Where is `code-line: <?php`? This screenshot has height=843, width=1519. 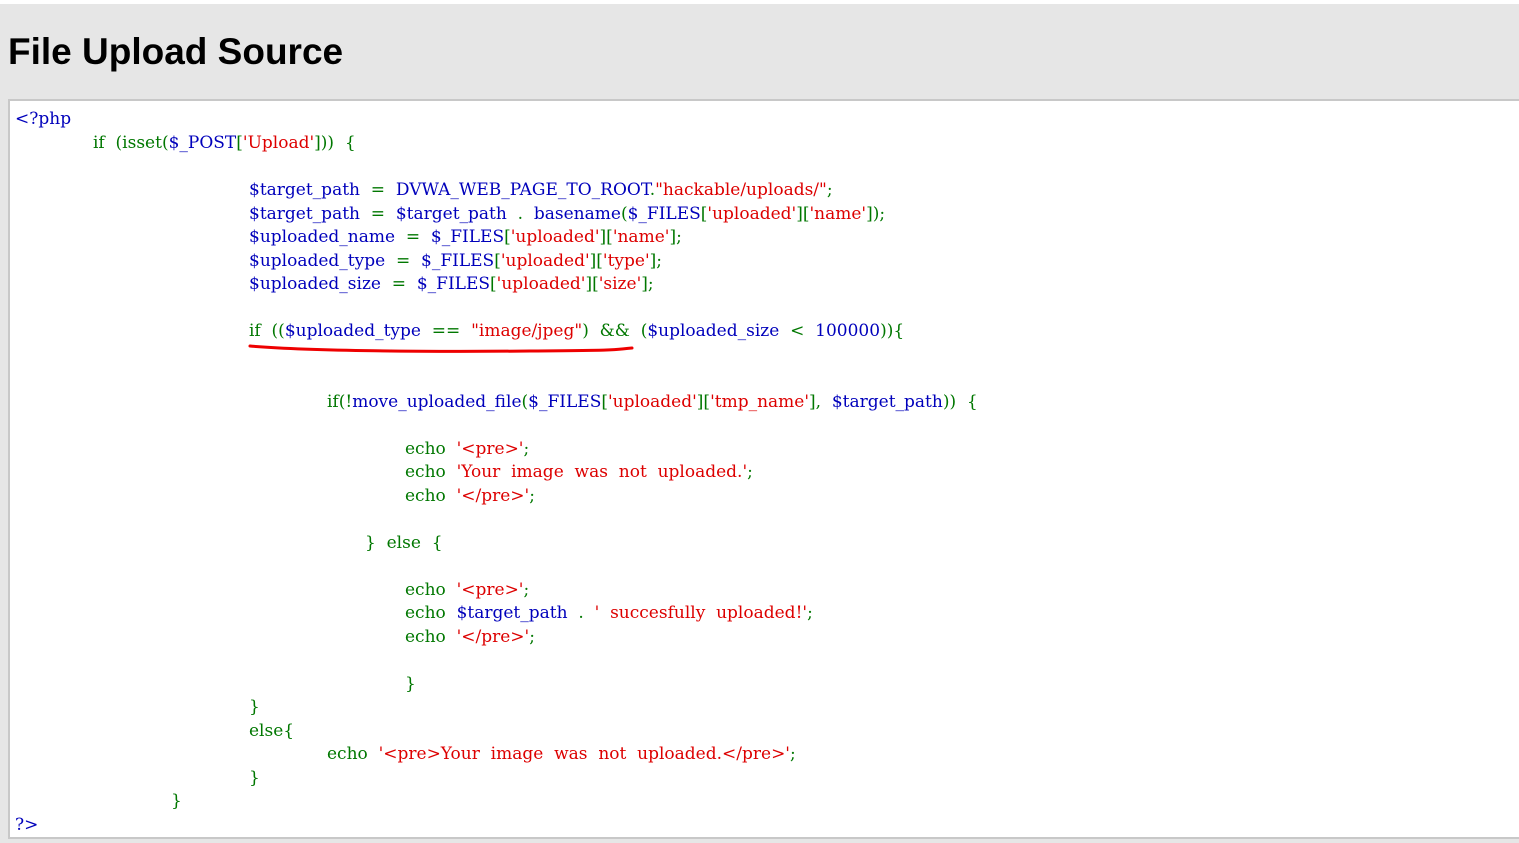
code-line: <?php is located at coordinates (43, 119).